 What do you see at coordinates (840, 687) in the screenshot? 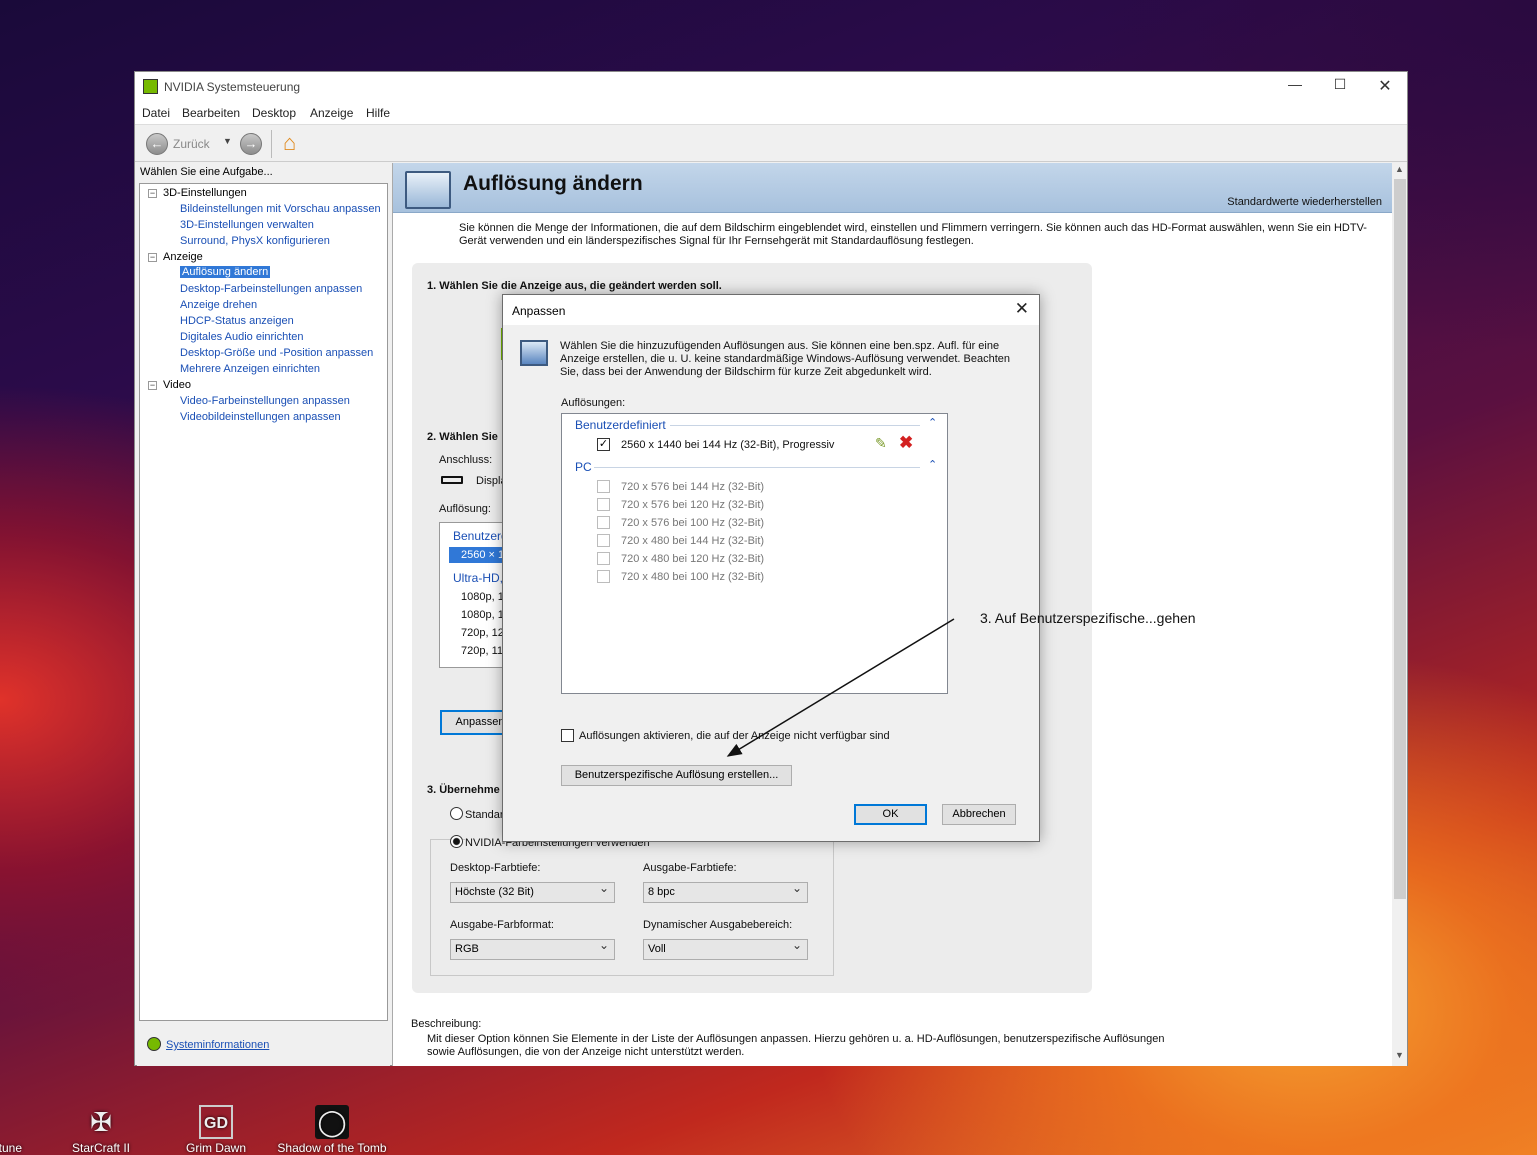
I see `annotation-arrow` at bounding box center [840, 687].